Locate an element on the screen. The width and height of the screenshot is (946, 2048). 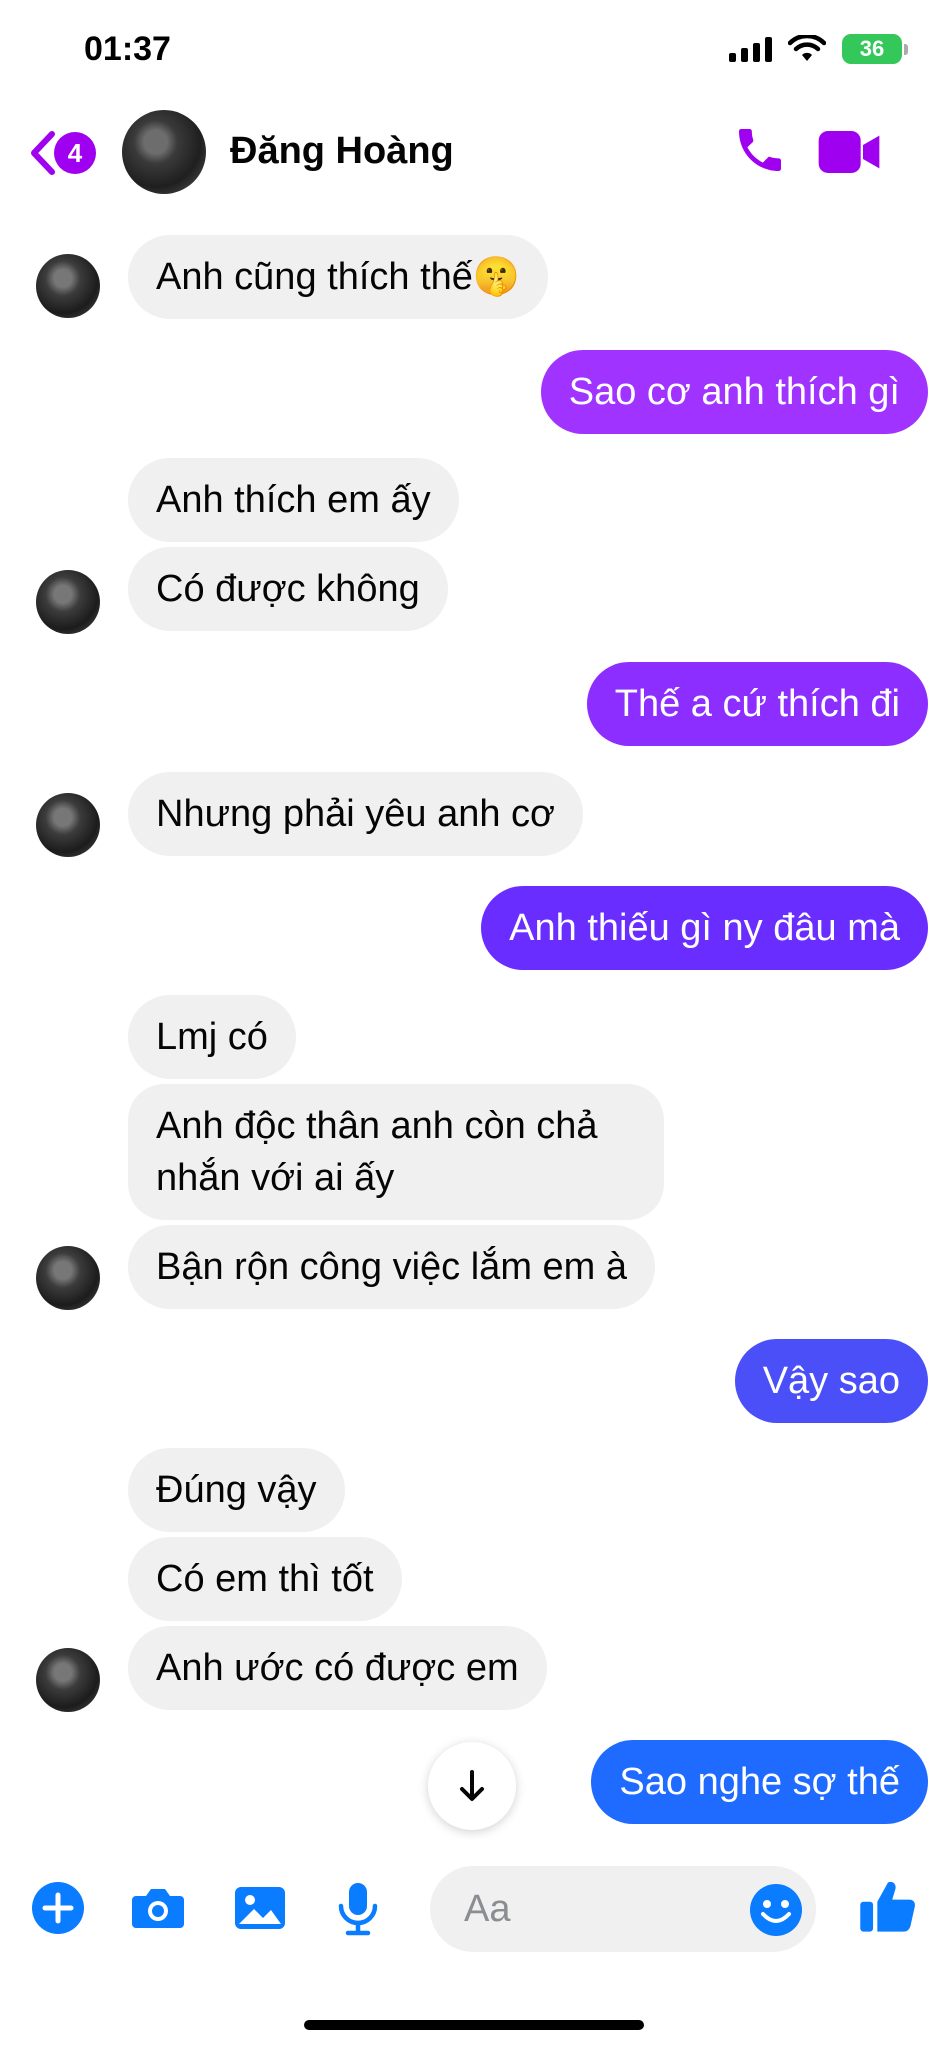
arrow-down-icon is located at coordinates (472, 1785).